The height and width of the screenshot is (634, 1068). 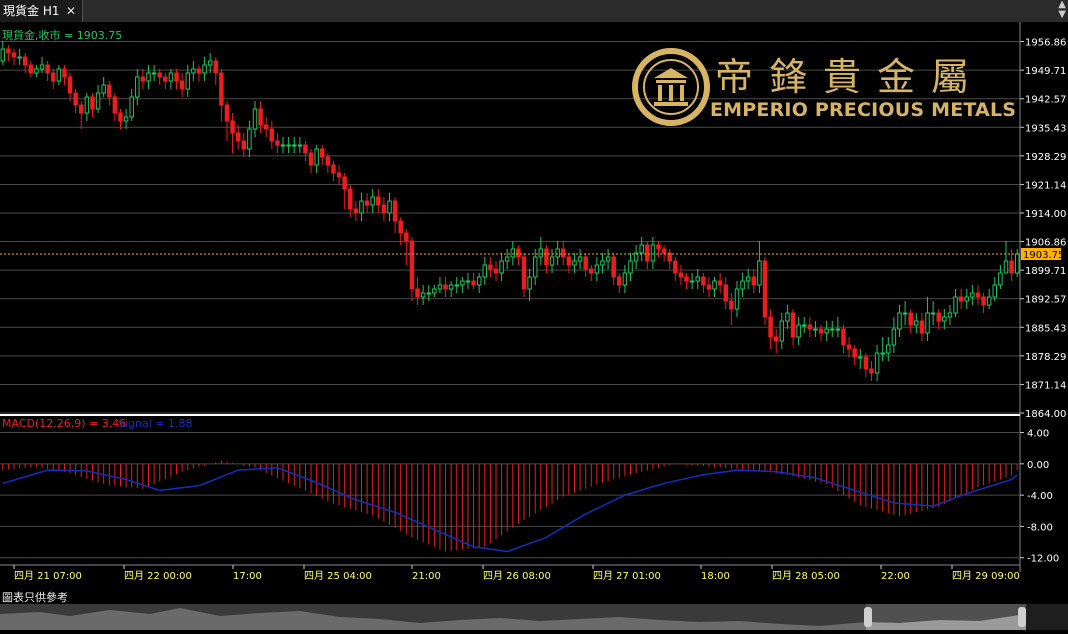 I want to click on time-axis-label: 18:00, so click(x=715, y=576).